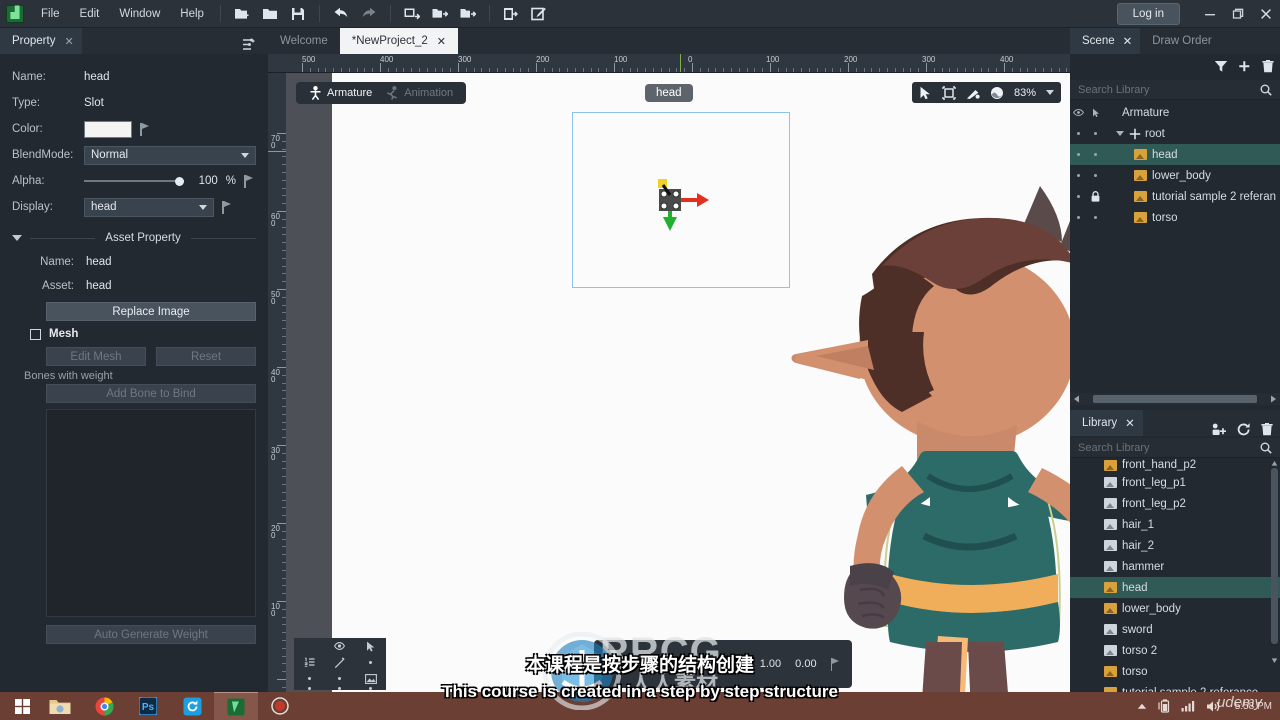 Image resolution: width=1280 pixels, height=720 pixels. Describe the element at coordinates (151, 634) in the screenshot. I see `auto-generate-weight-button: Auto Generate Weight` at that location.